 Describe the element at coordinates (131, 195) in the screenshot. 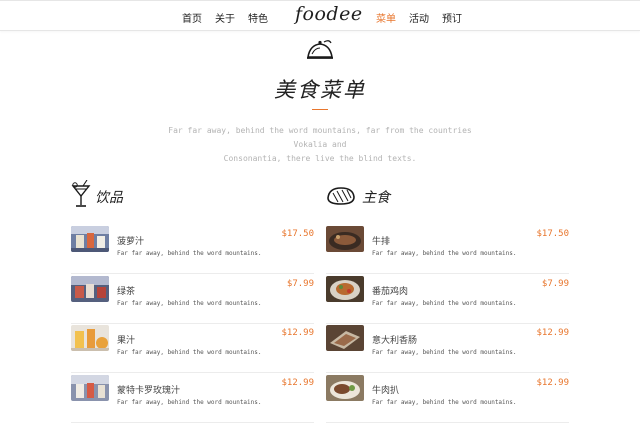

I see `drinks-section-header: 饮品` at that location.